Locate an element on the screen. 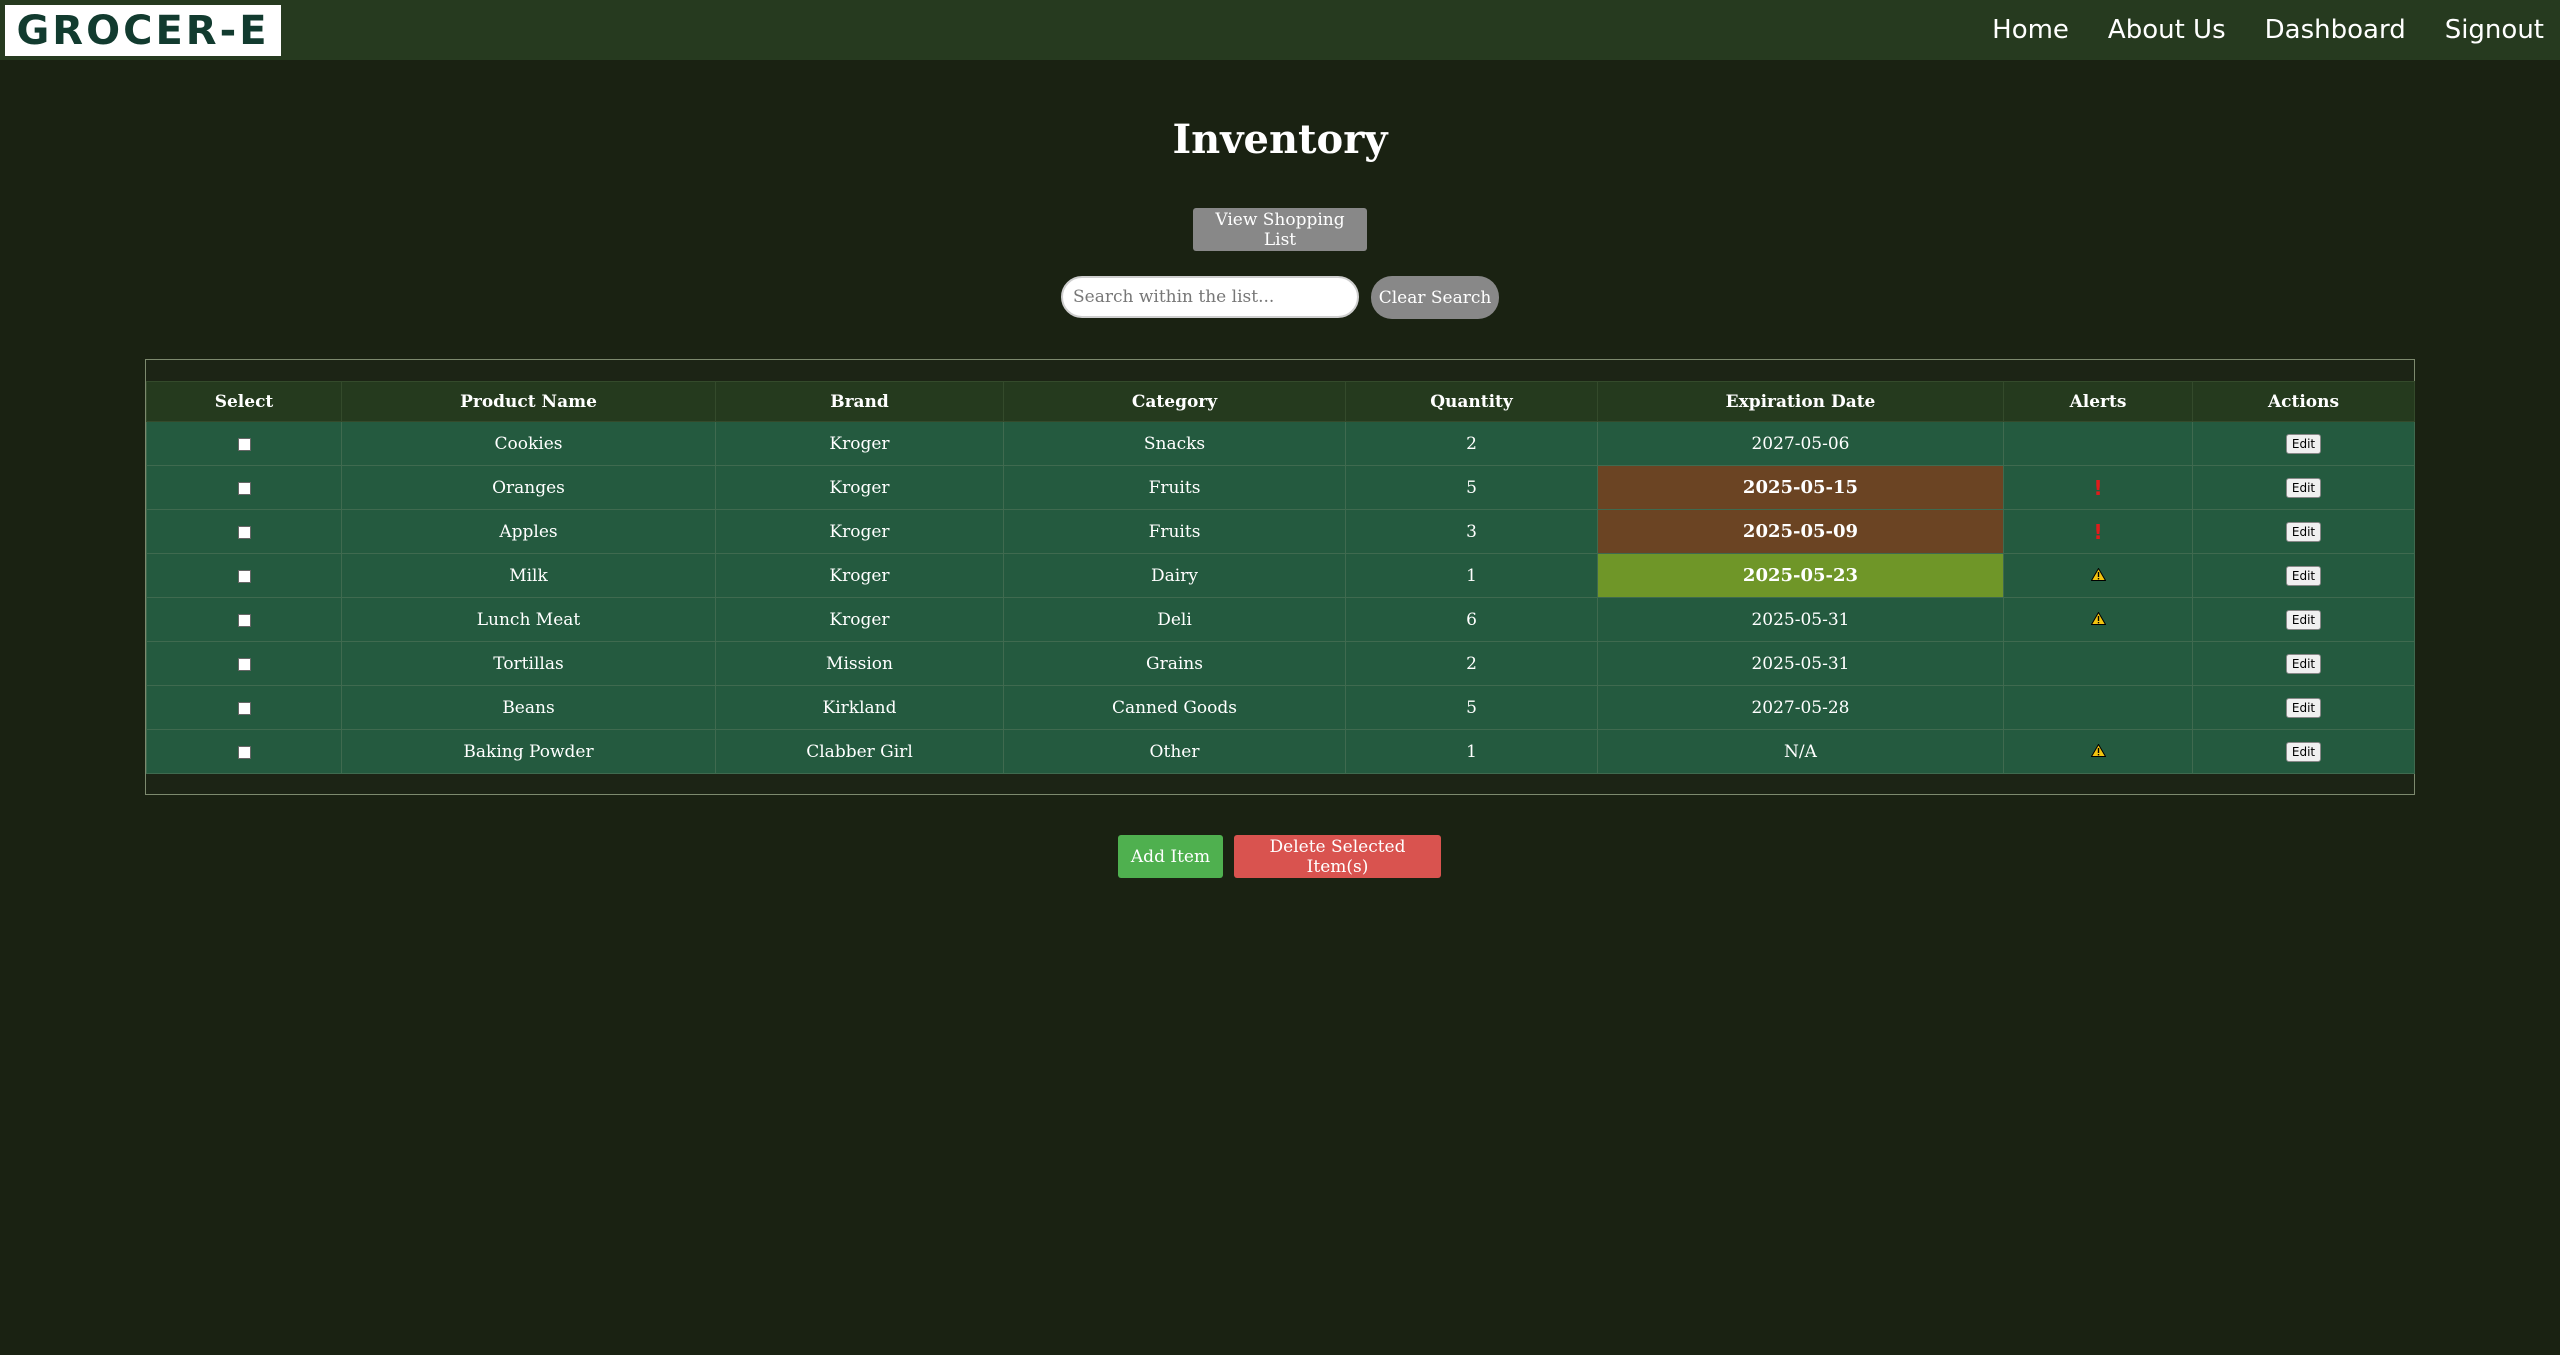  search-input is located at coordinates (1210, 297).